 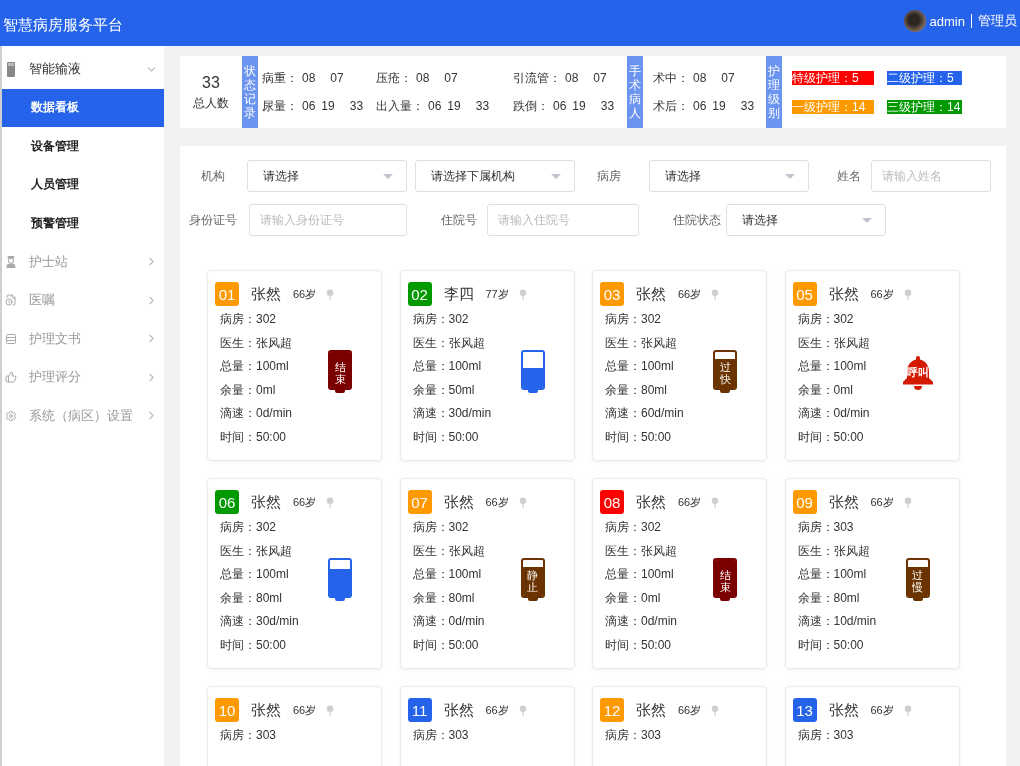 I want to click on bed-number-badge: 10, so click(x=227, y=710).